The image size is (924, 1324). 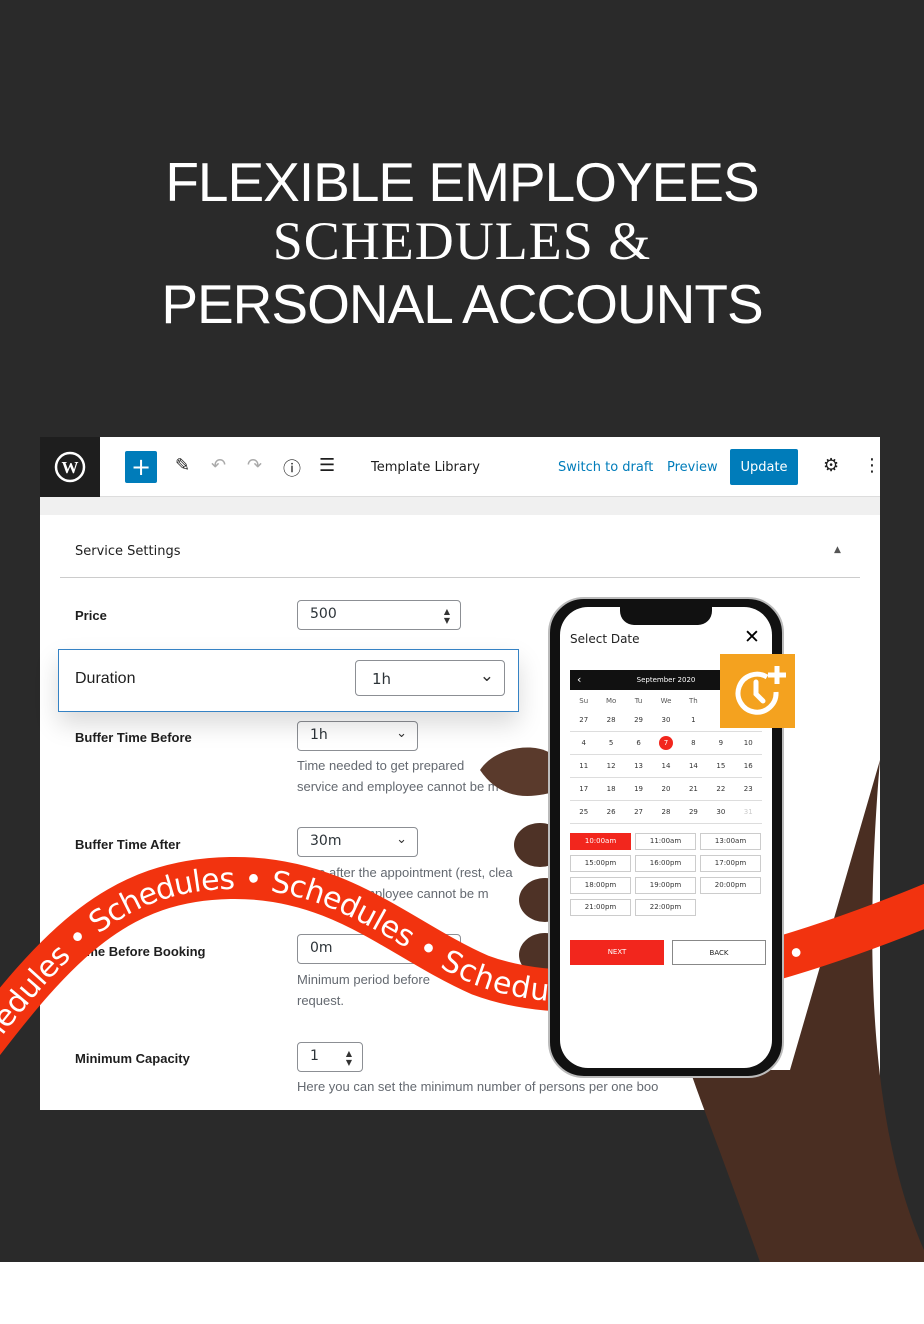 What do you see at coordinates (665, 841) in the screenshot?
I see `time-slot: 11:00am` at bounding box center [665, 841].